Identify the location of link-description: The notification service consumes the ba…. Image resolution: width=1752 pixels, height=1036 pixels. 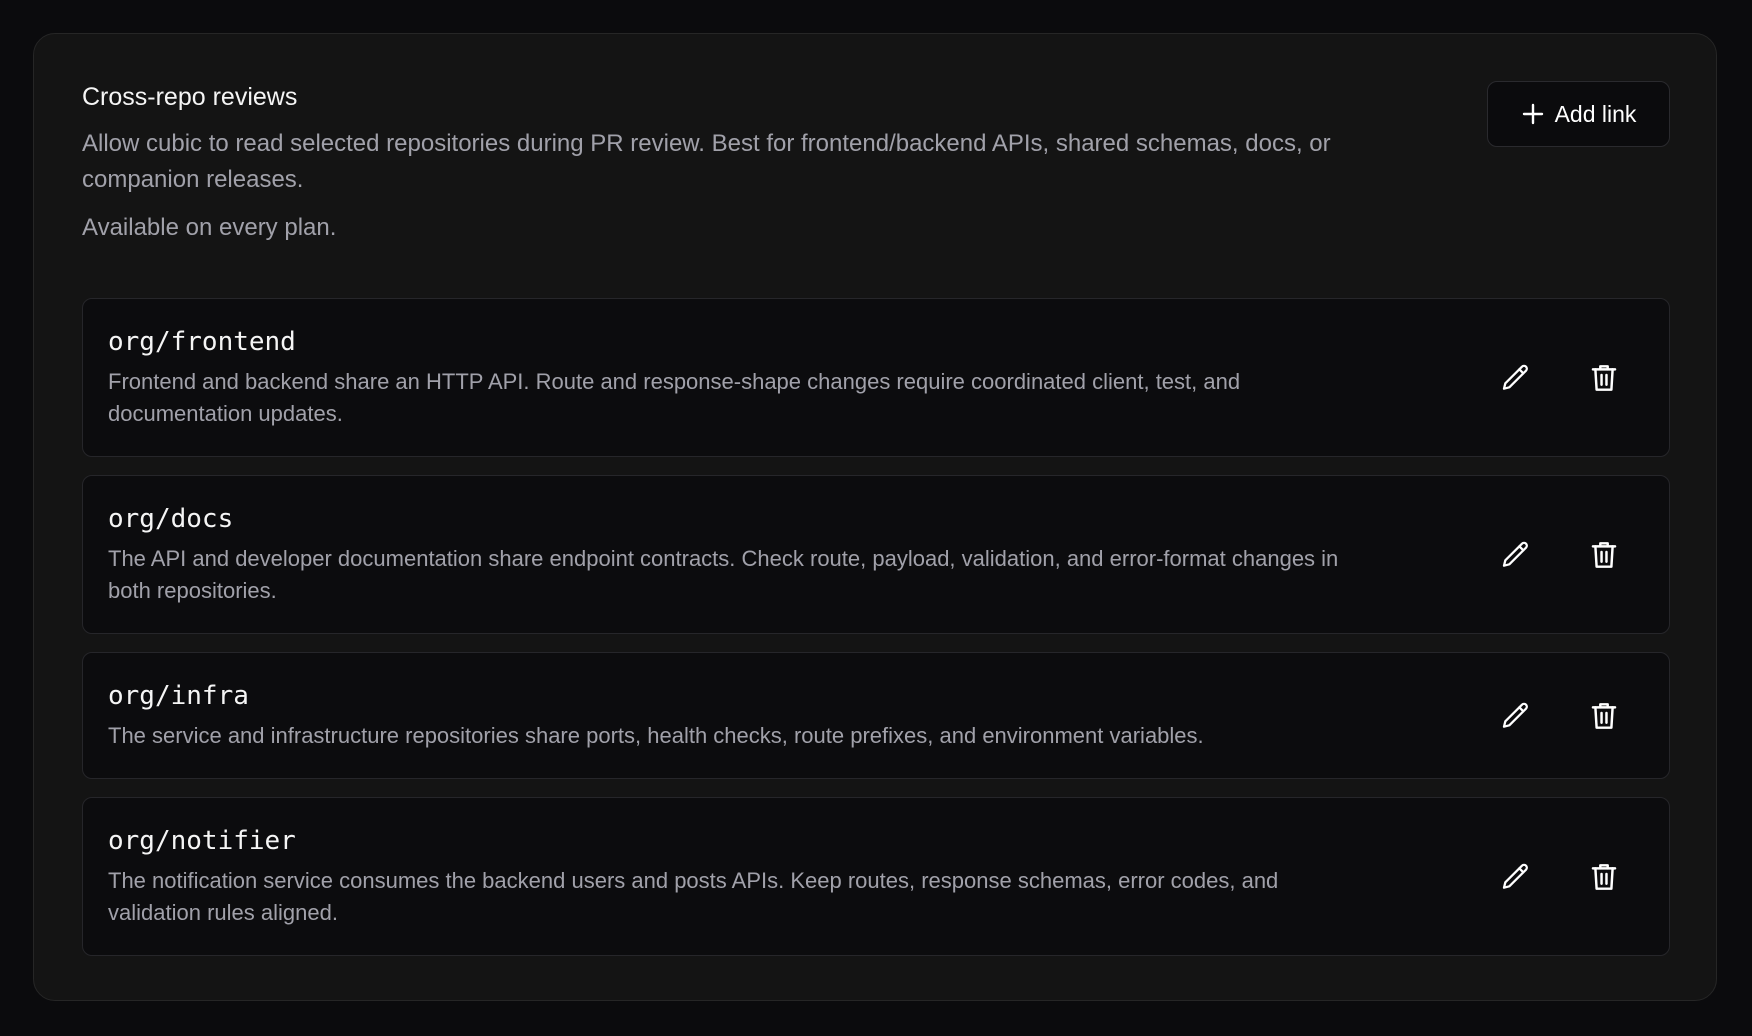
(693, 896).